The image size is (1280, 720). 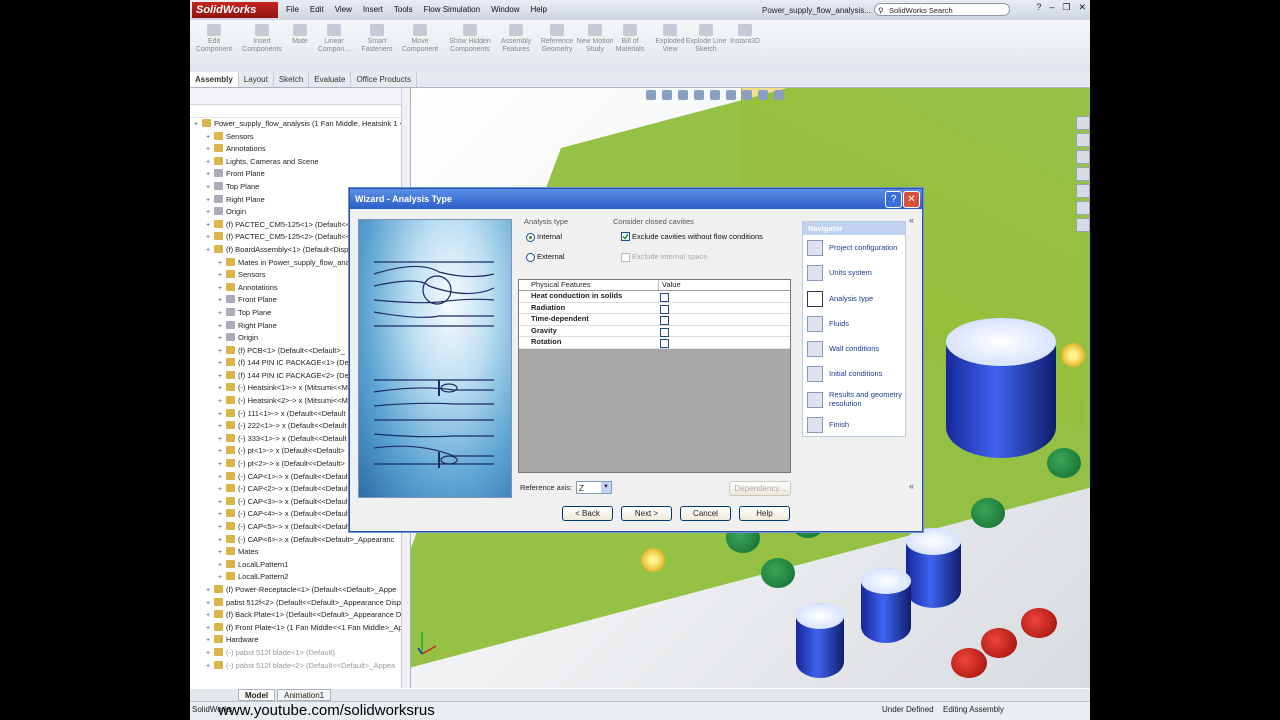 What do you see at coordinates (664, 309) in the screenshot?
I see `radiation-checkbox` at bounding box center [664, 309].